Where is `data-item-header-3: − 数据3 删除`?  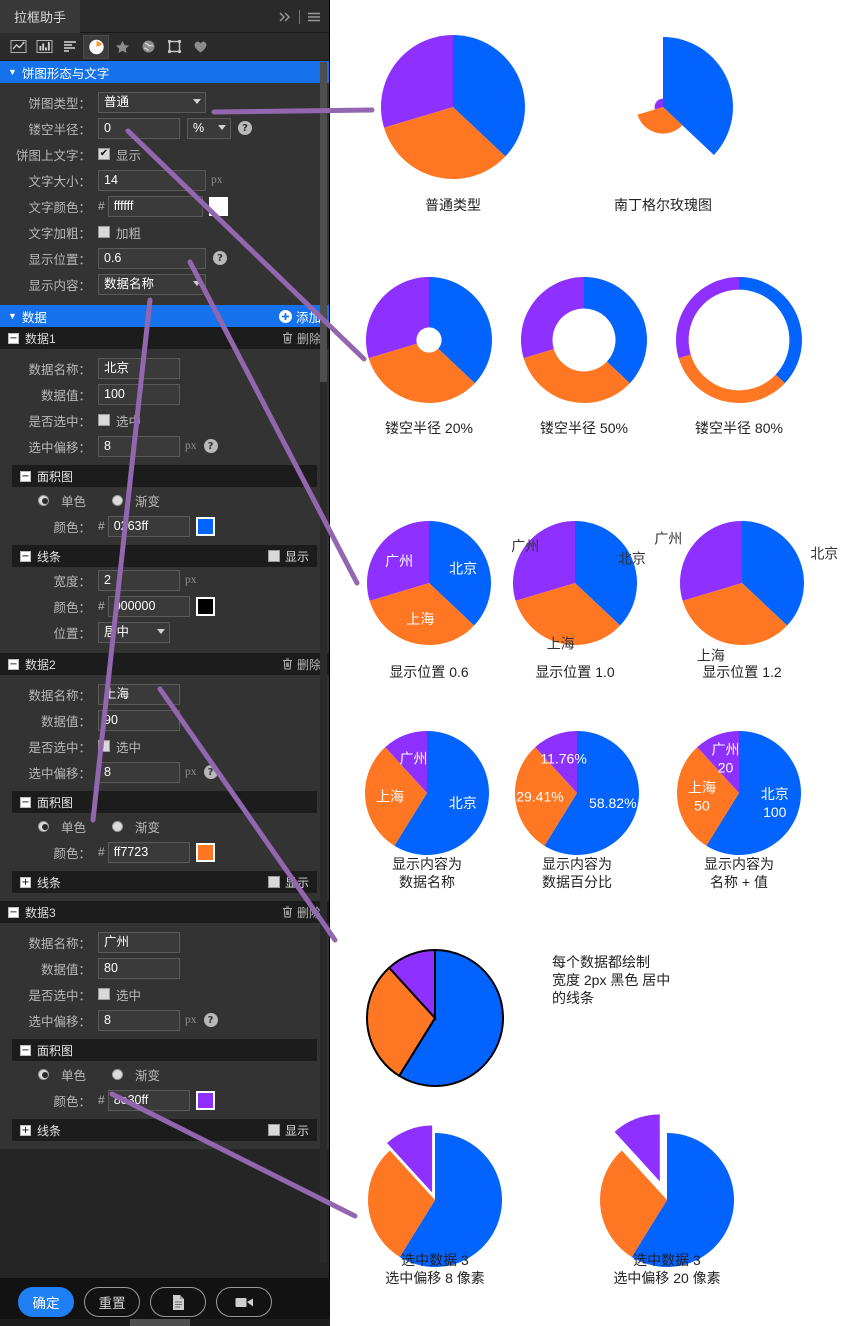
data-item-header-3: − 数据3 删除 is located at coordinates (164, 912).